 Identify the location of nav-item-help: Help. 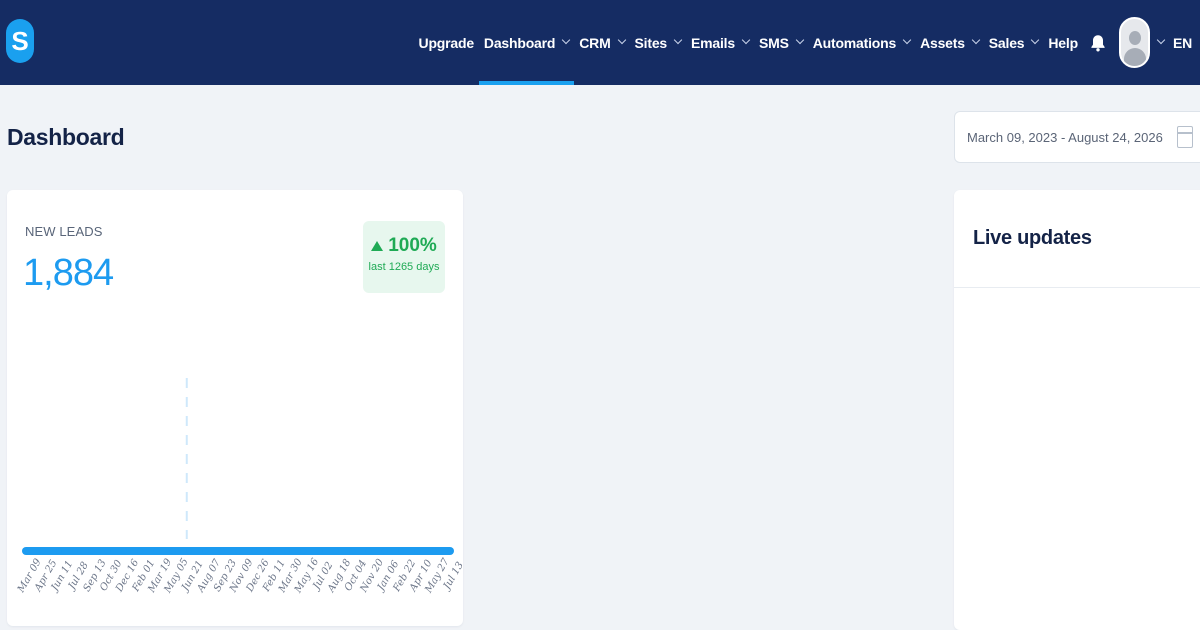
(1063, 42).